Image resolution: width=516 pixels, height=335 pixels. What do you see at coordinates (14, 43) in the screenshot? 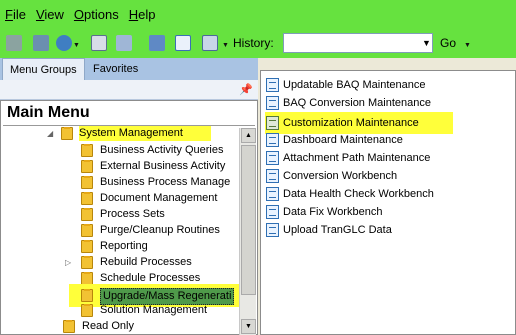
I see `tree-icon` at bounding box center [14, 43].